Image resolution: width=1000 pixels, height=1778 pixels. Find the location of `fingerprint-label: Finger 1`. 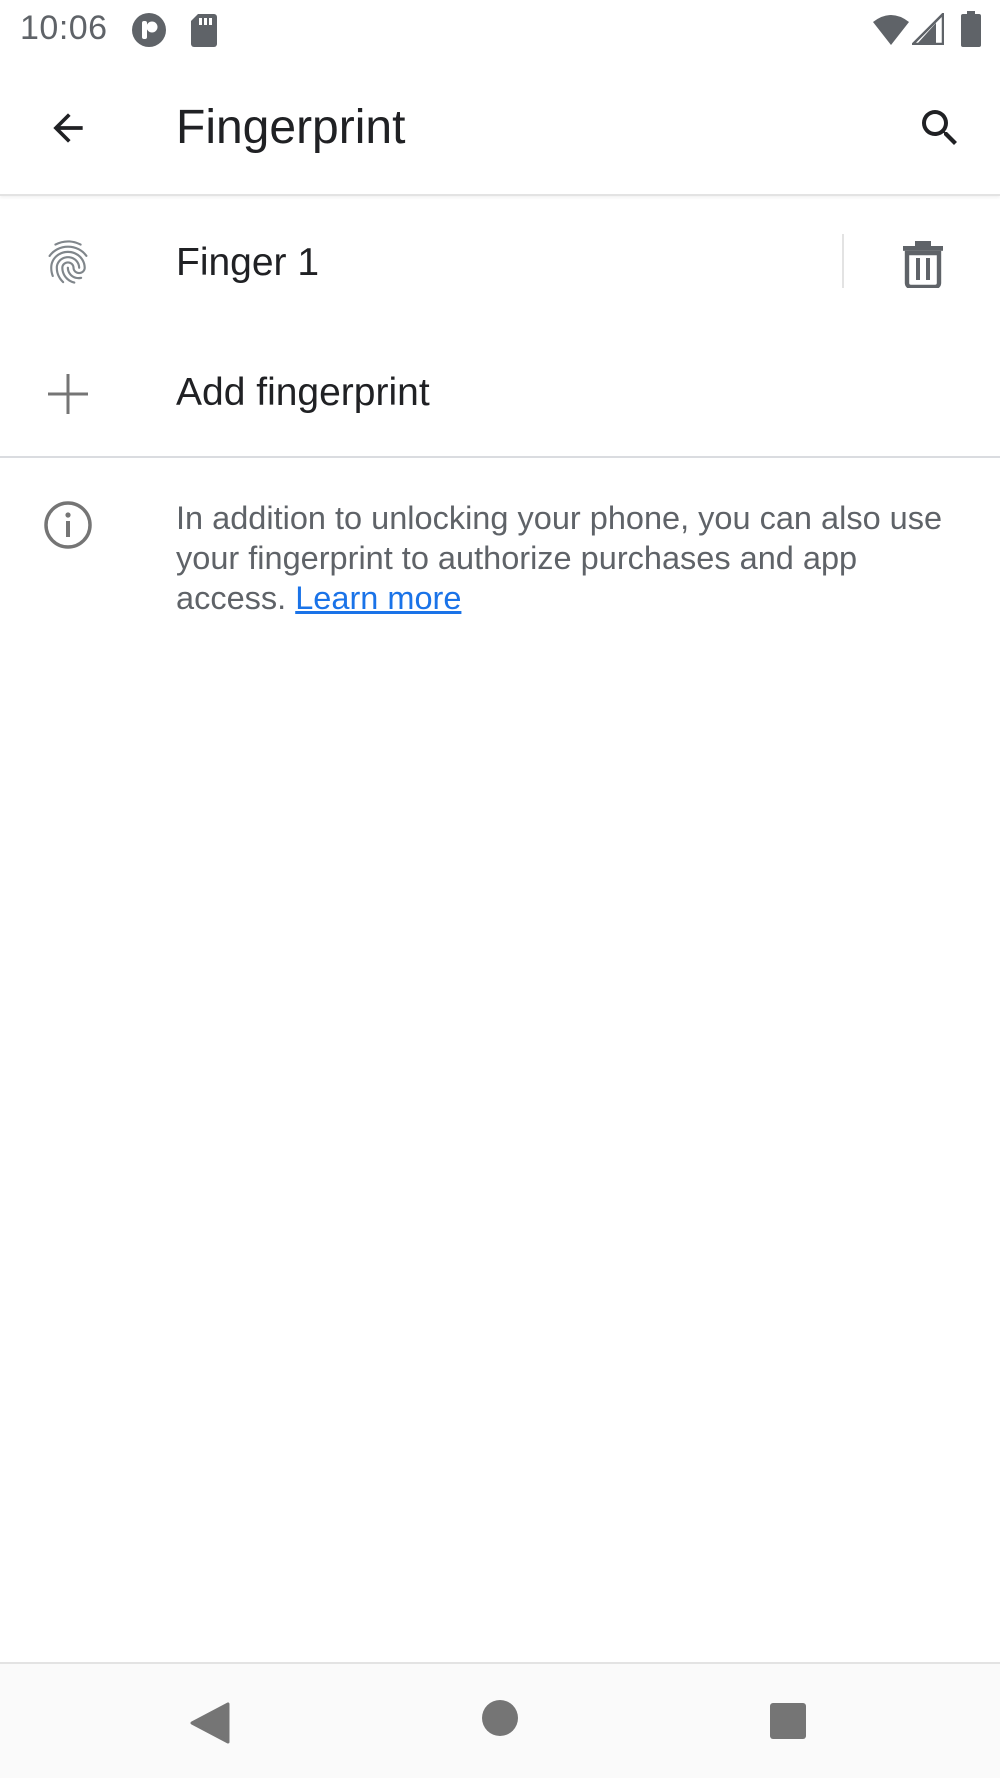

fingerprint-label: Finger 1 is located at coordinates (248, 262).